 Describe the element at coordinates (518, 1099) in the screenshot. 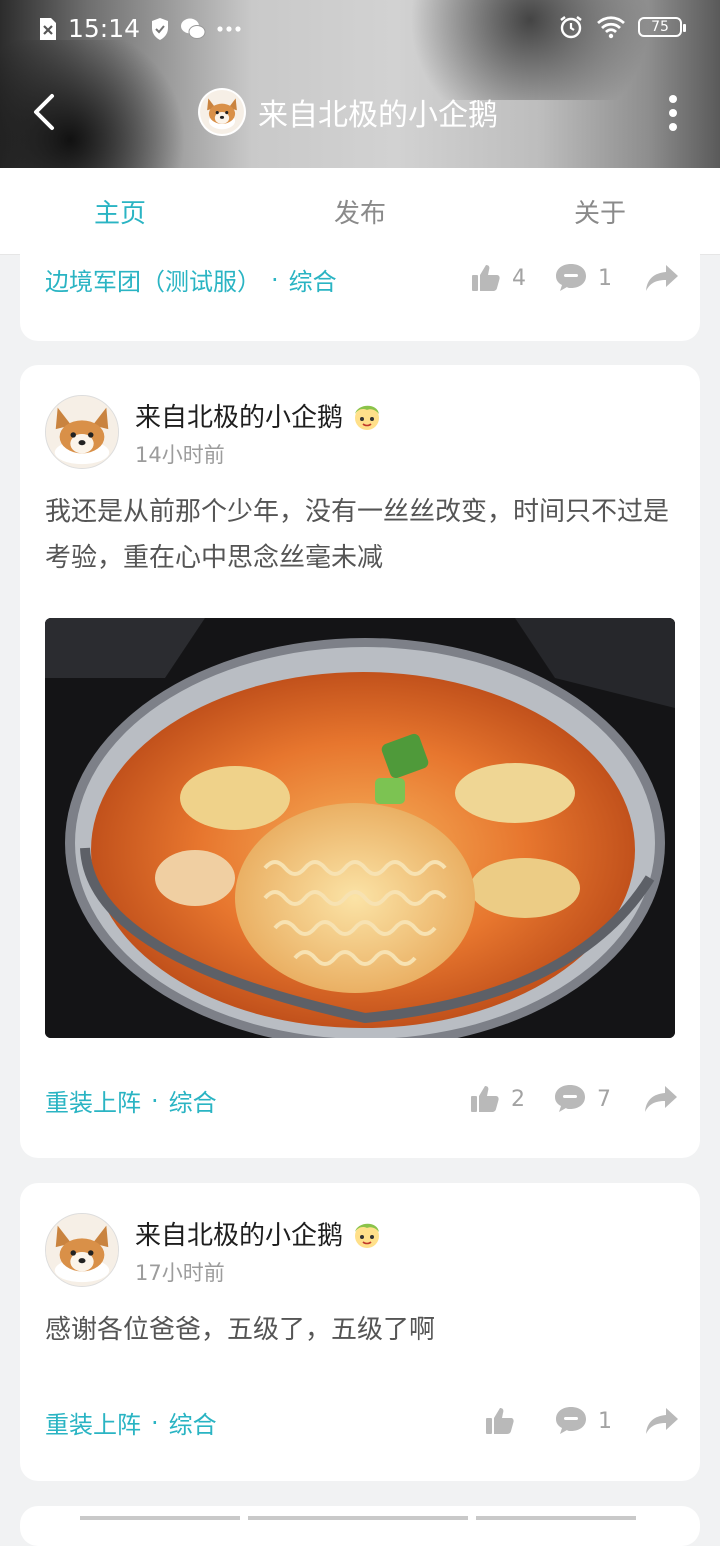

I see `like-count: 2` at that location.